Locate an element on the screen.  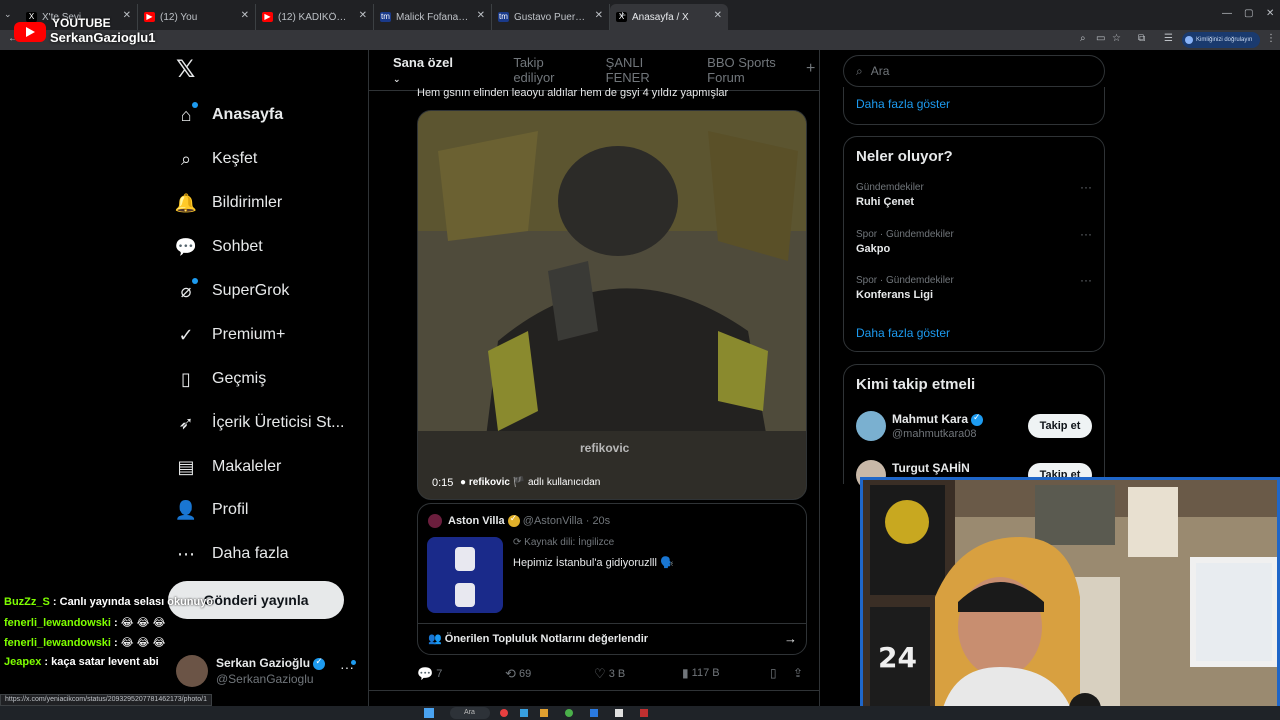
tab-bbo-sports: BBO Sports Forum is located at coordinates (757, 70).